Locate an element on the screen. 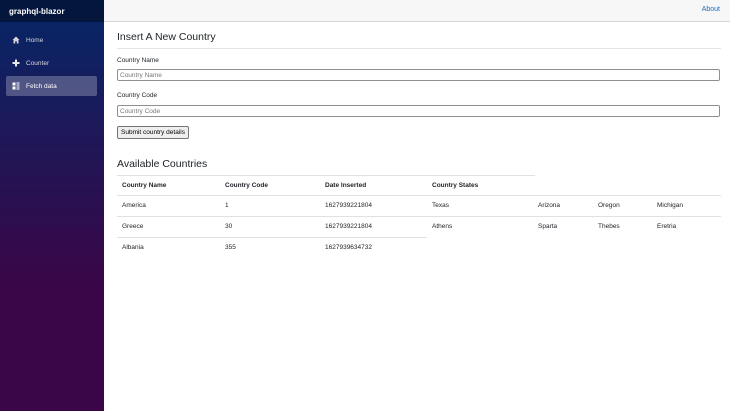 This screenshot has width=730, height=411. list-icon is located at coordinates (16, 86).